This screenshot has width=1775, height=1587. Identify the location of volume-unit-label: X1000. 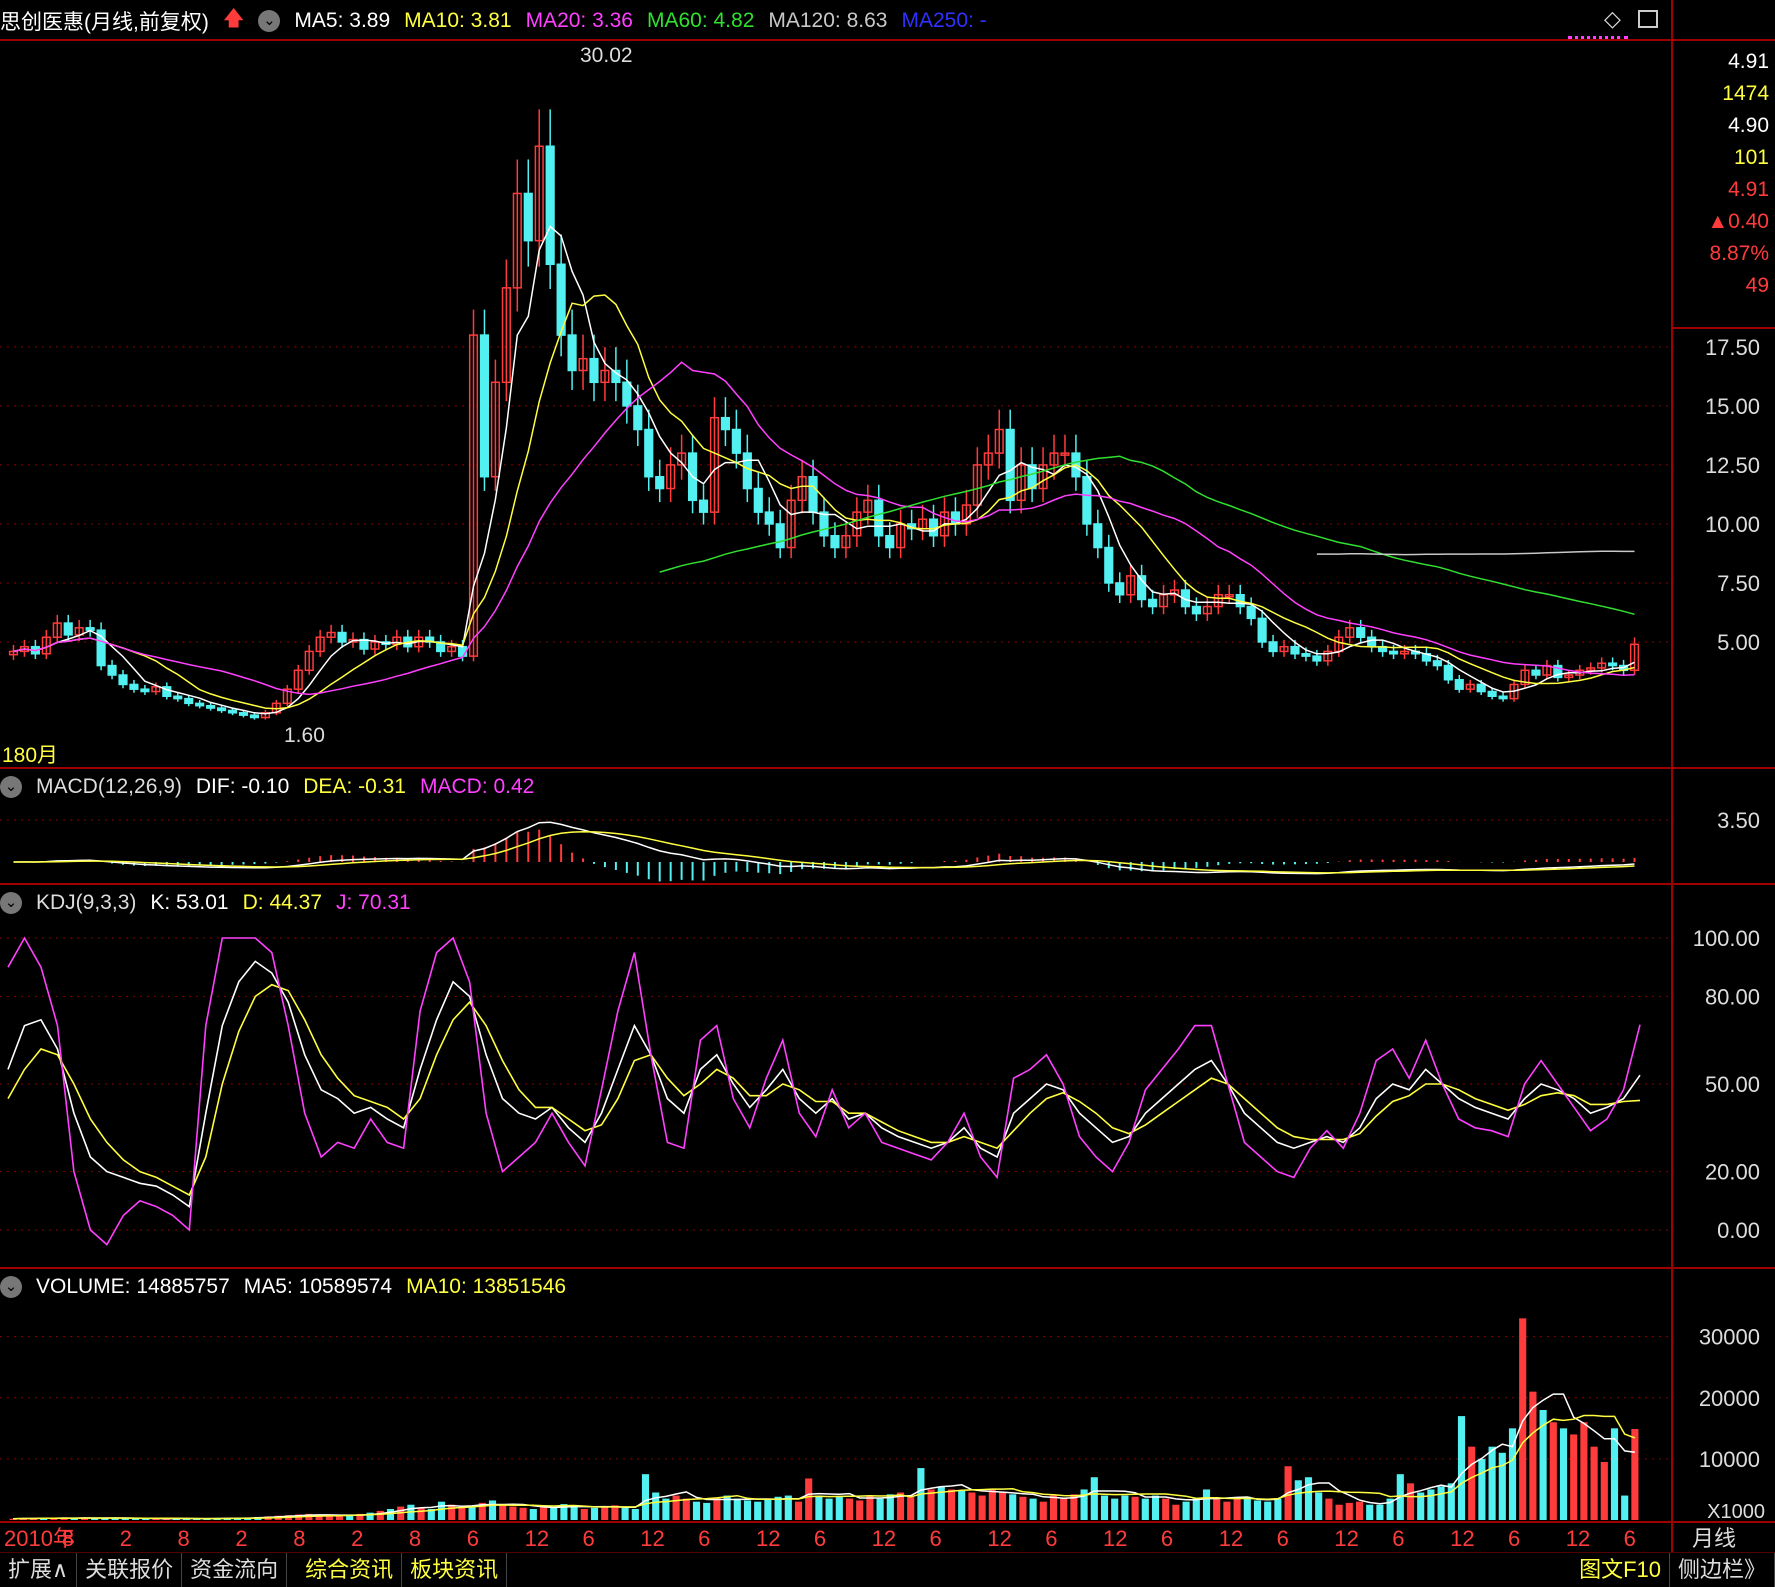
(1736, 1512).